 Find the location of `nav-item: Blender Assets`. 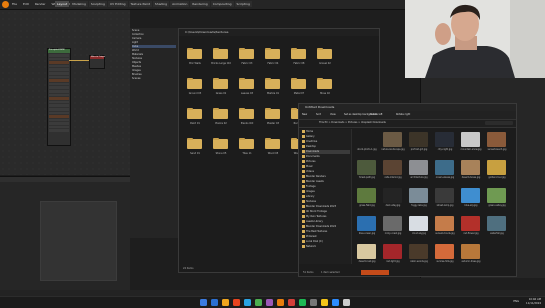

nav-item: Blender Assets is located at coordinates (326, 182).